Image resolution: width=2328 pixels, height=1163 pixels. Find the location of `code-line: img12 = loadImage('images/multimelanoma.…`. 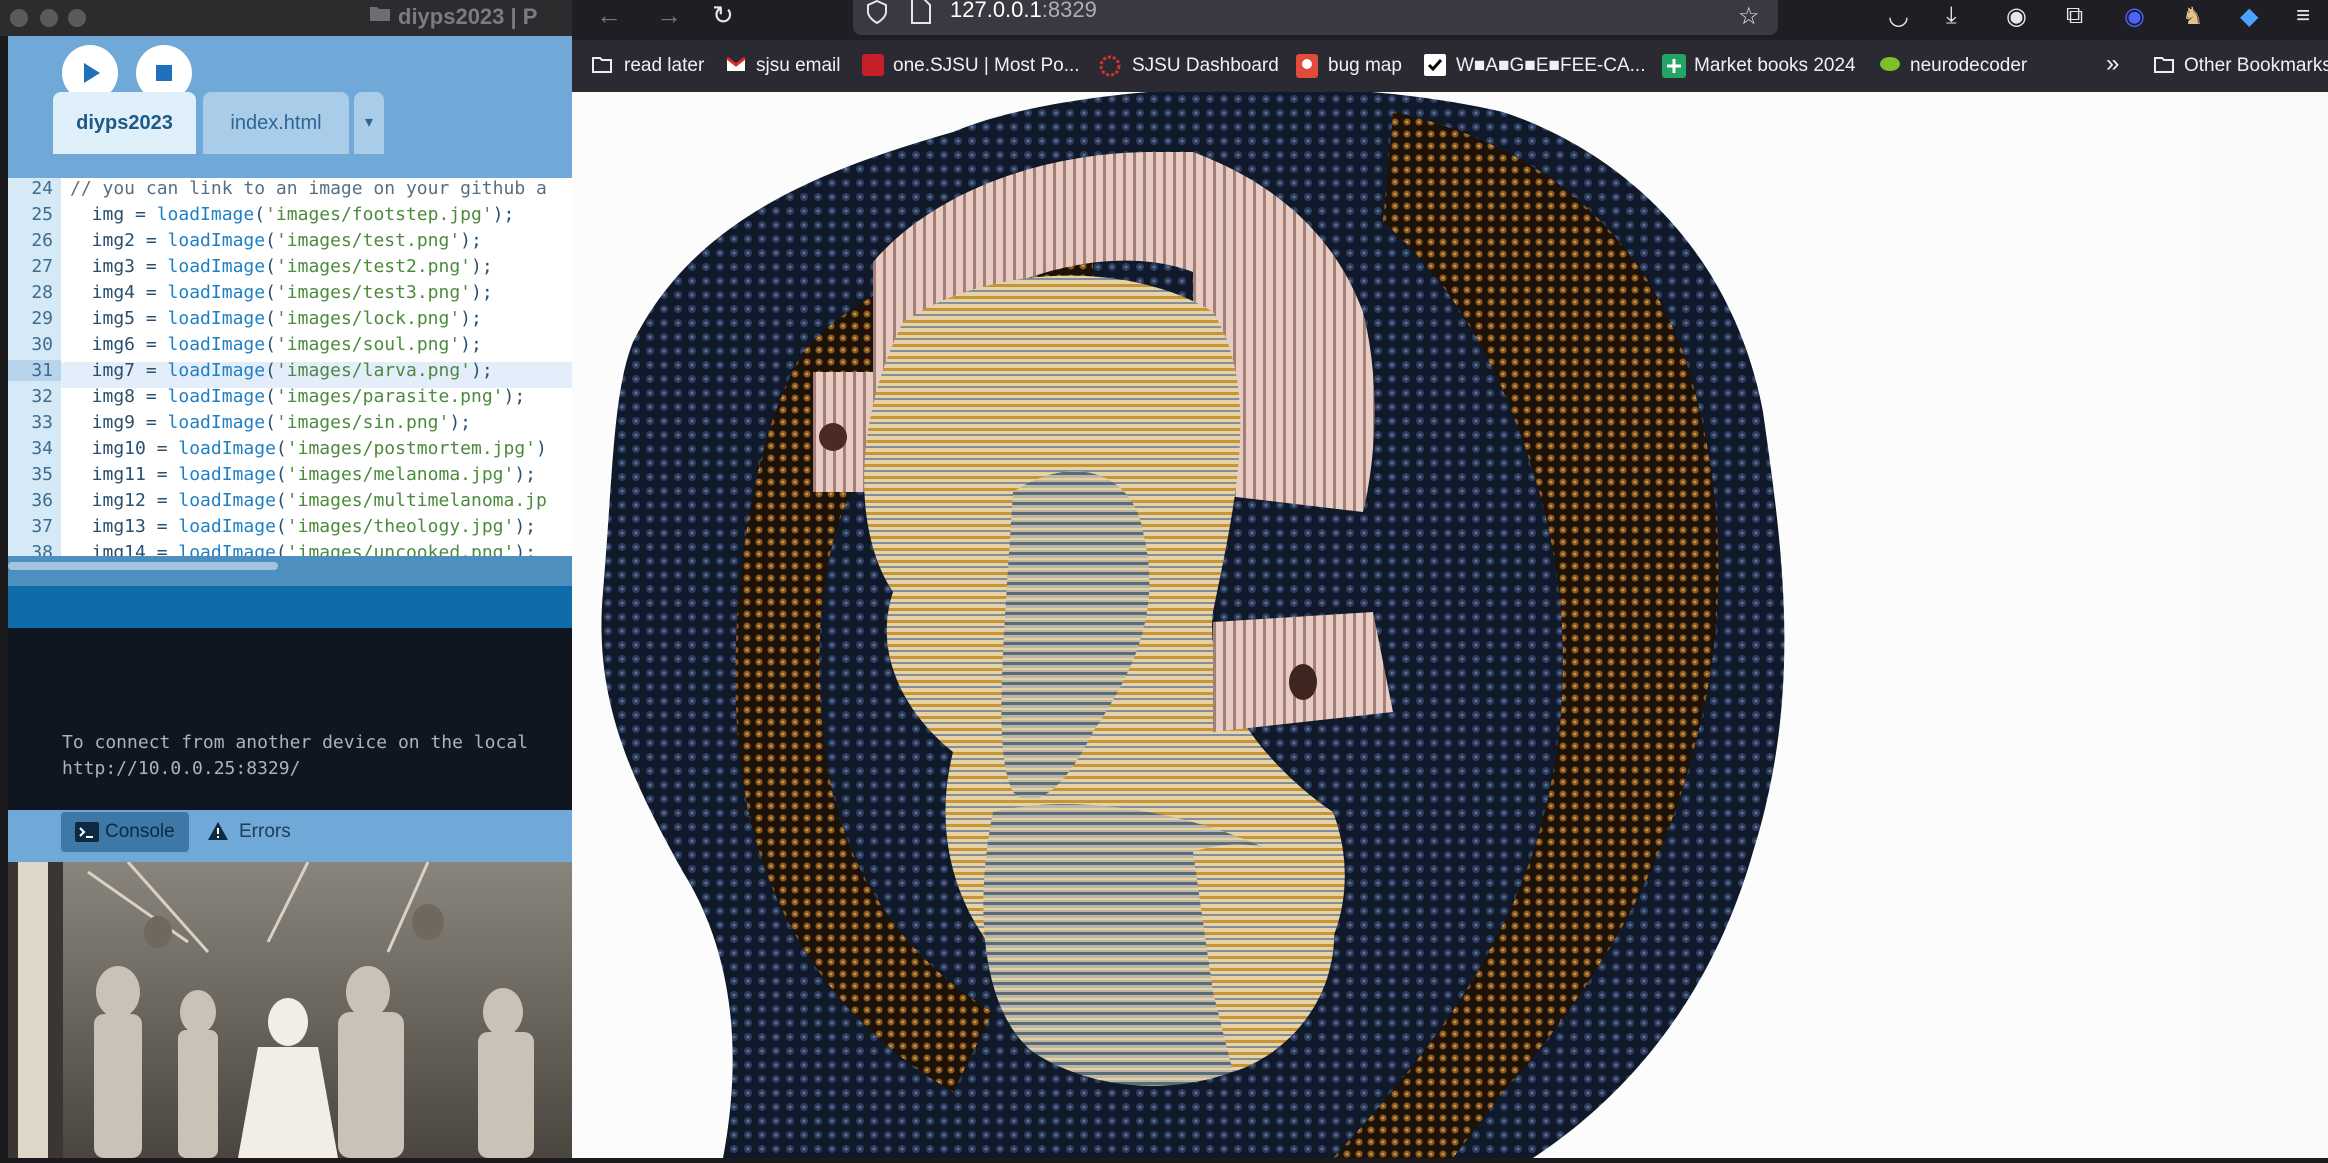

code-line: img12 = loadImage('images/multimelanoma.… is located at coordinates (308, 500).